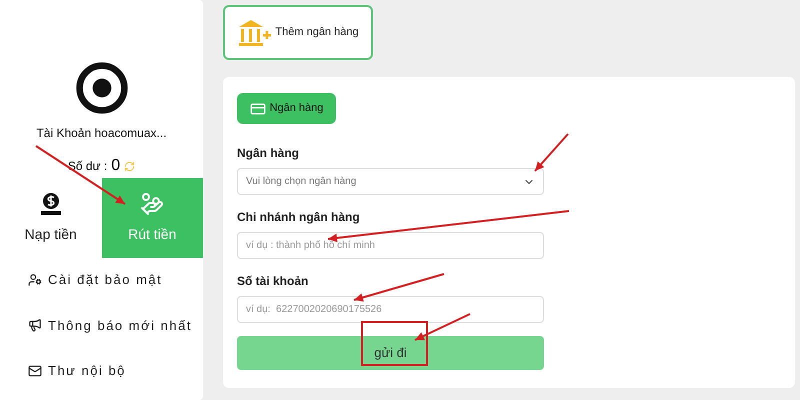  I want to click on add-bank-button: Thêm ngân hàng, so click(298, 32).